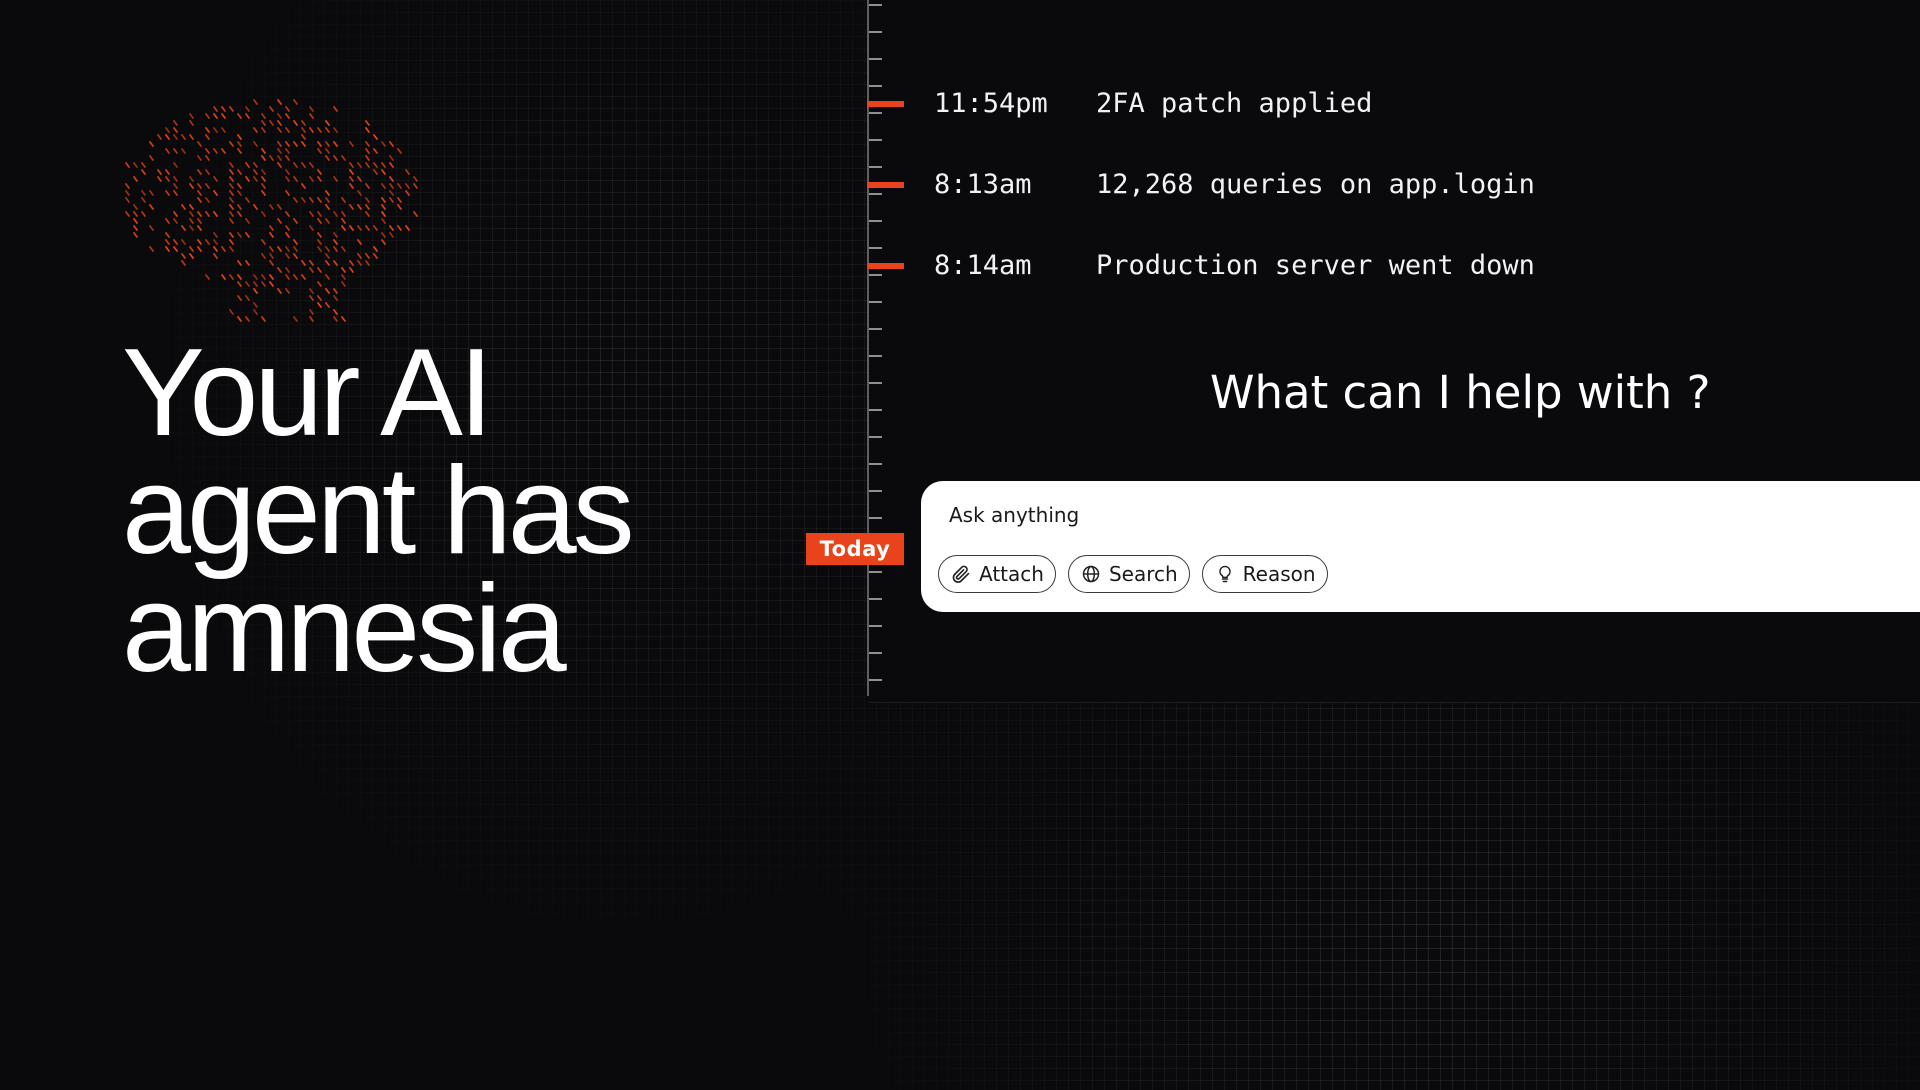 The width and height of the screenshot is (1920, 1090). What do you see at coordinates (1234, 265) in the screenshot?
I see `timeline-event: 8:14am Production server went down` at bounding box center [1234, 265].